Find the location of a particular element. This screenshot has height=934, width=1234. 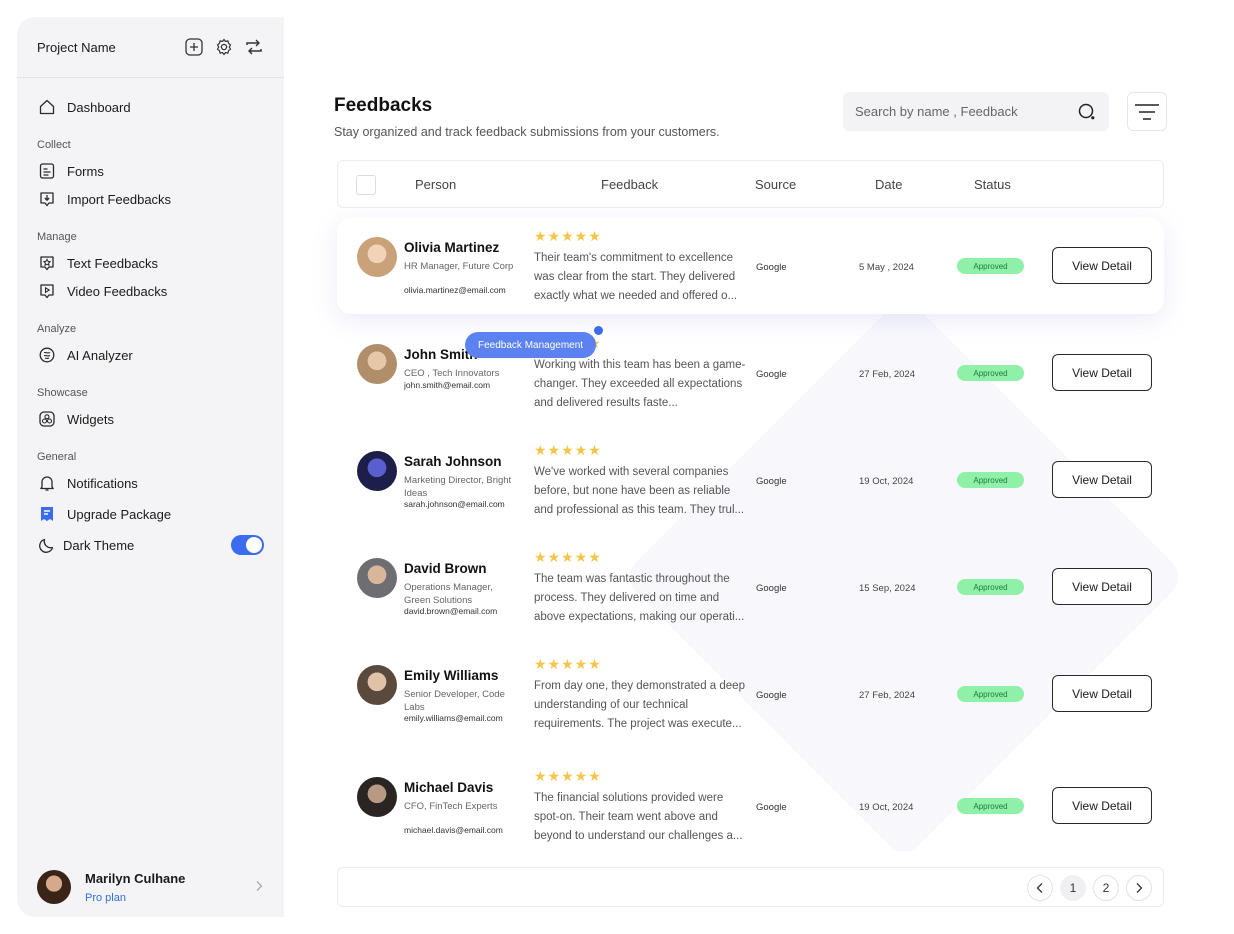

project-name: Project Name is located at coordinates (105, 47).